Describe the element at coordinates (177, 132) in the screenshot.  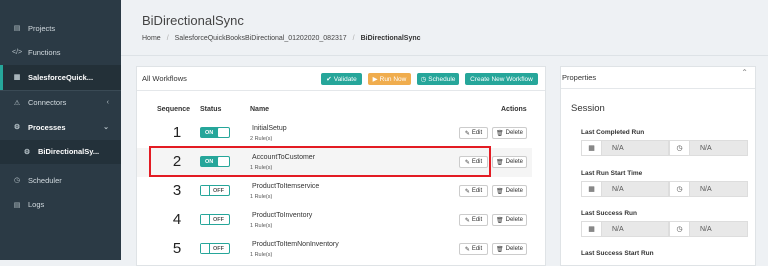
I see `sequence-number: 1` at that location.